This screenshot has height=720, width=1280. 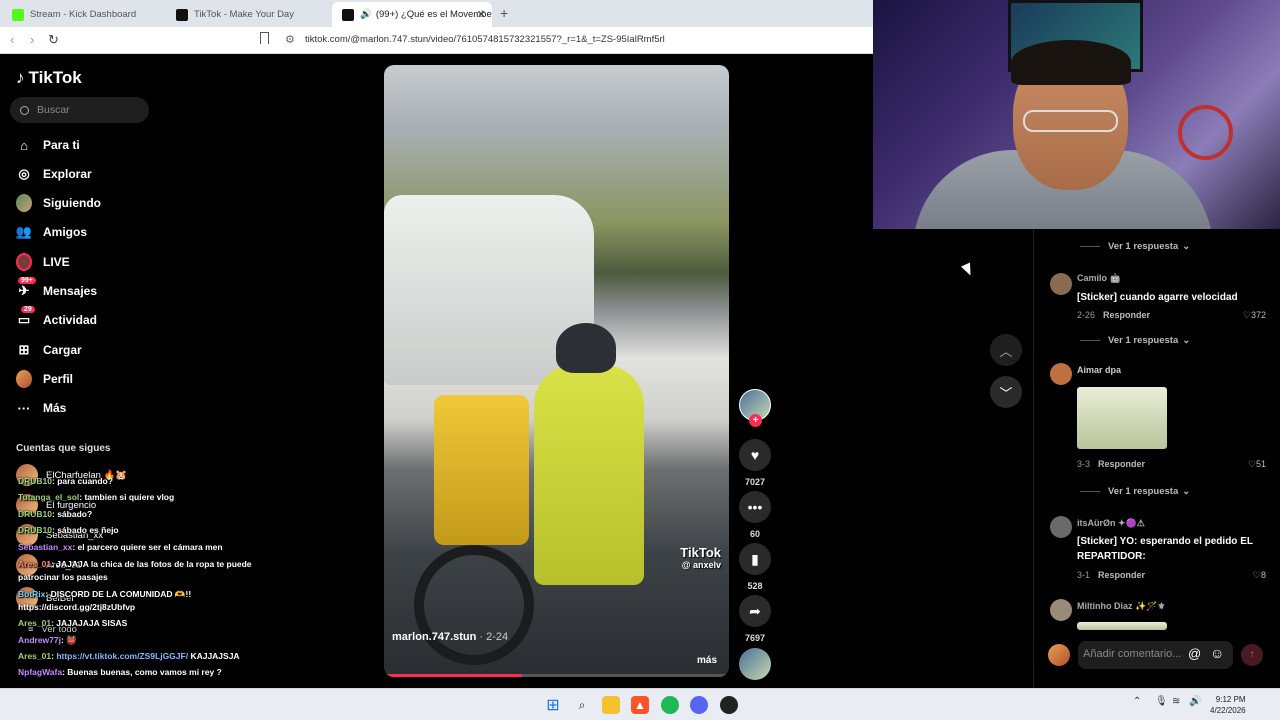 I want to click on tab-tiktok-video: 🔊 (99+) ¿Qué es el Movember y ✕, so click(x=412, y=14).